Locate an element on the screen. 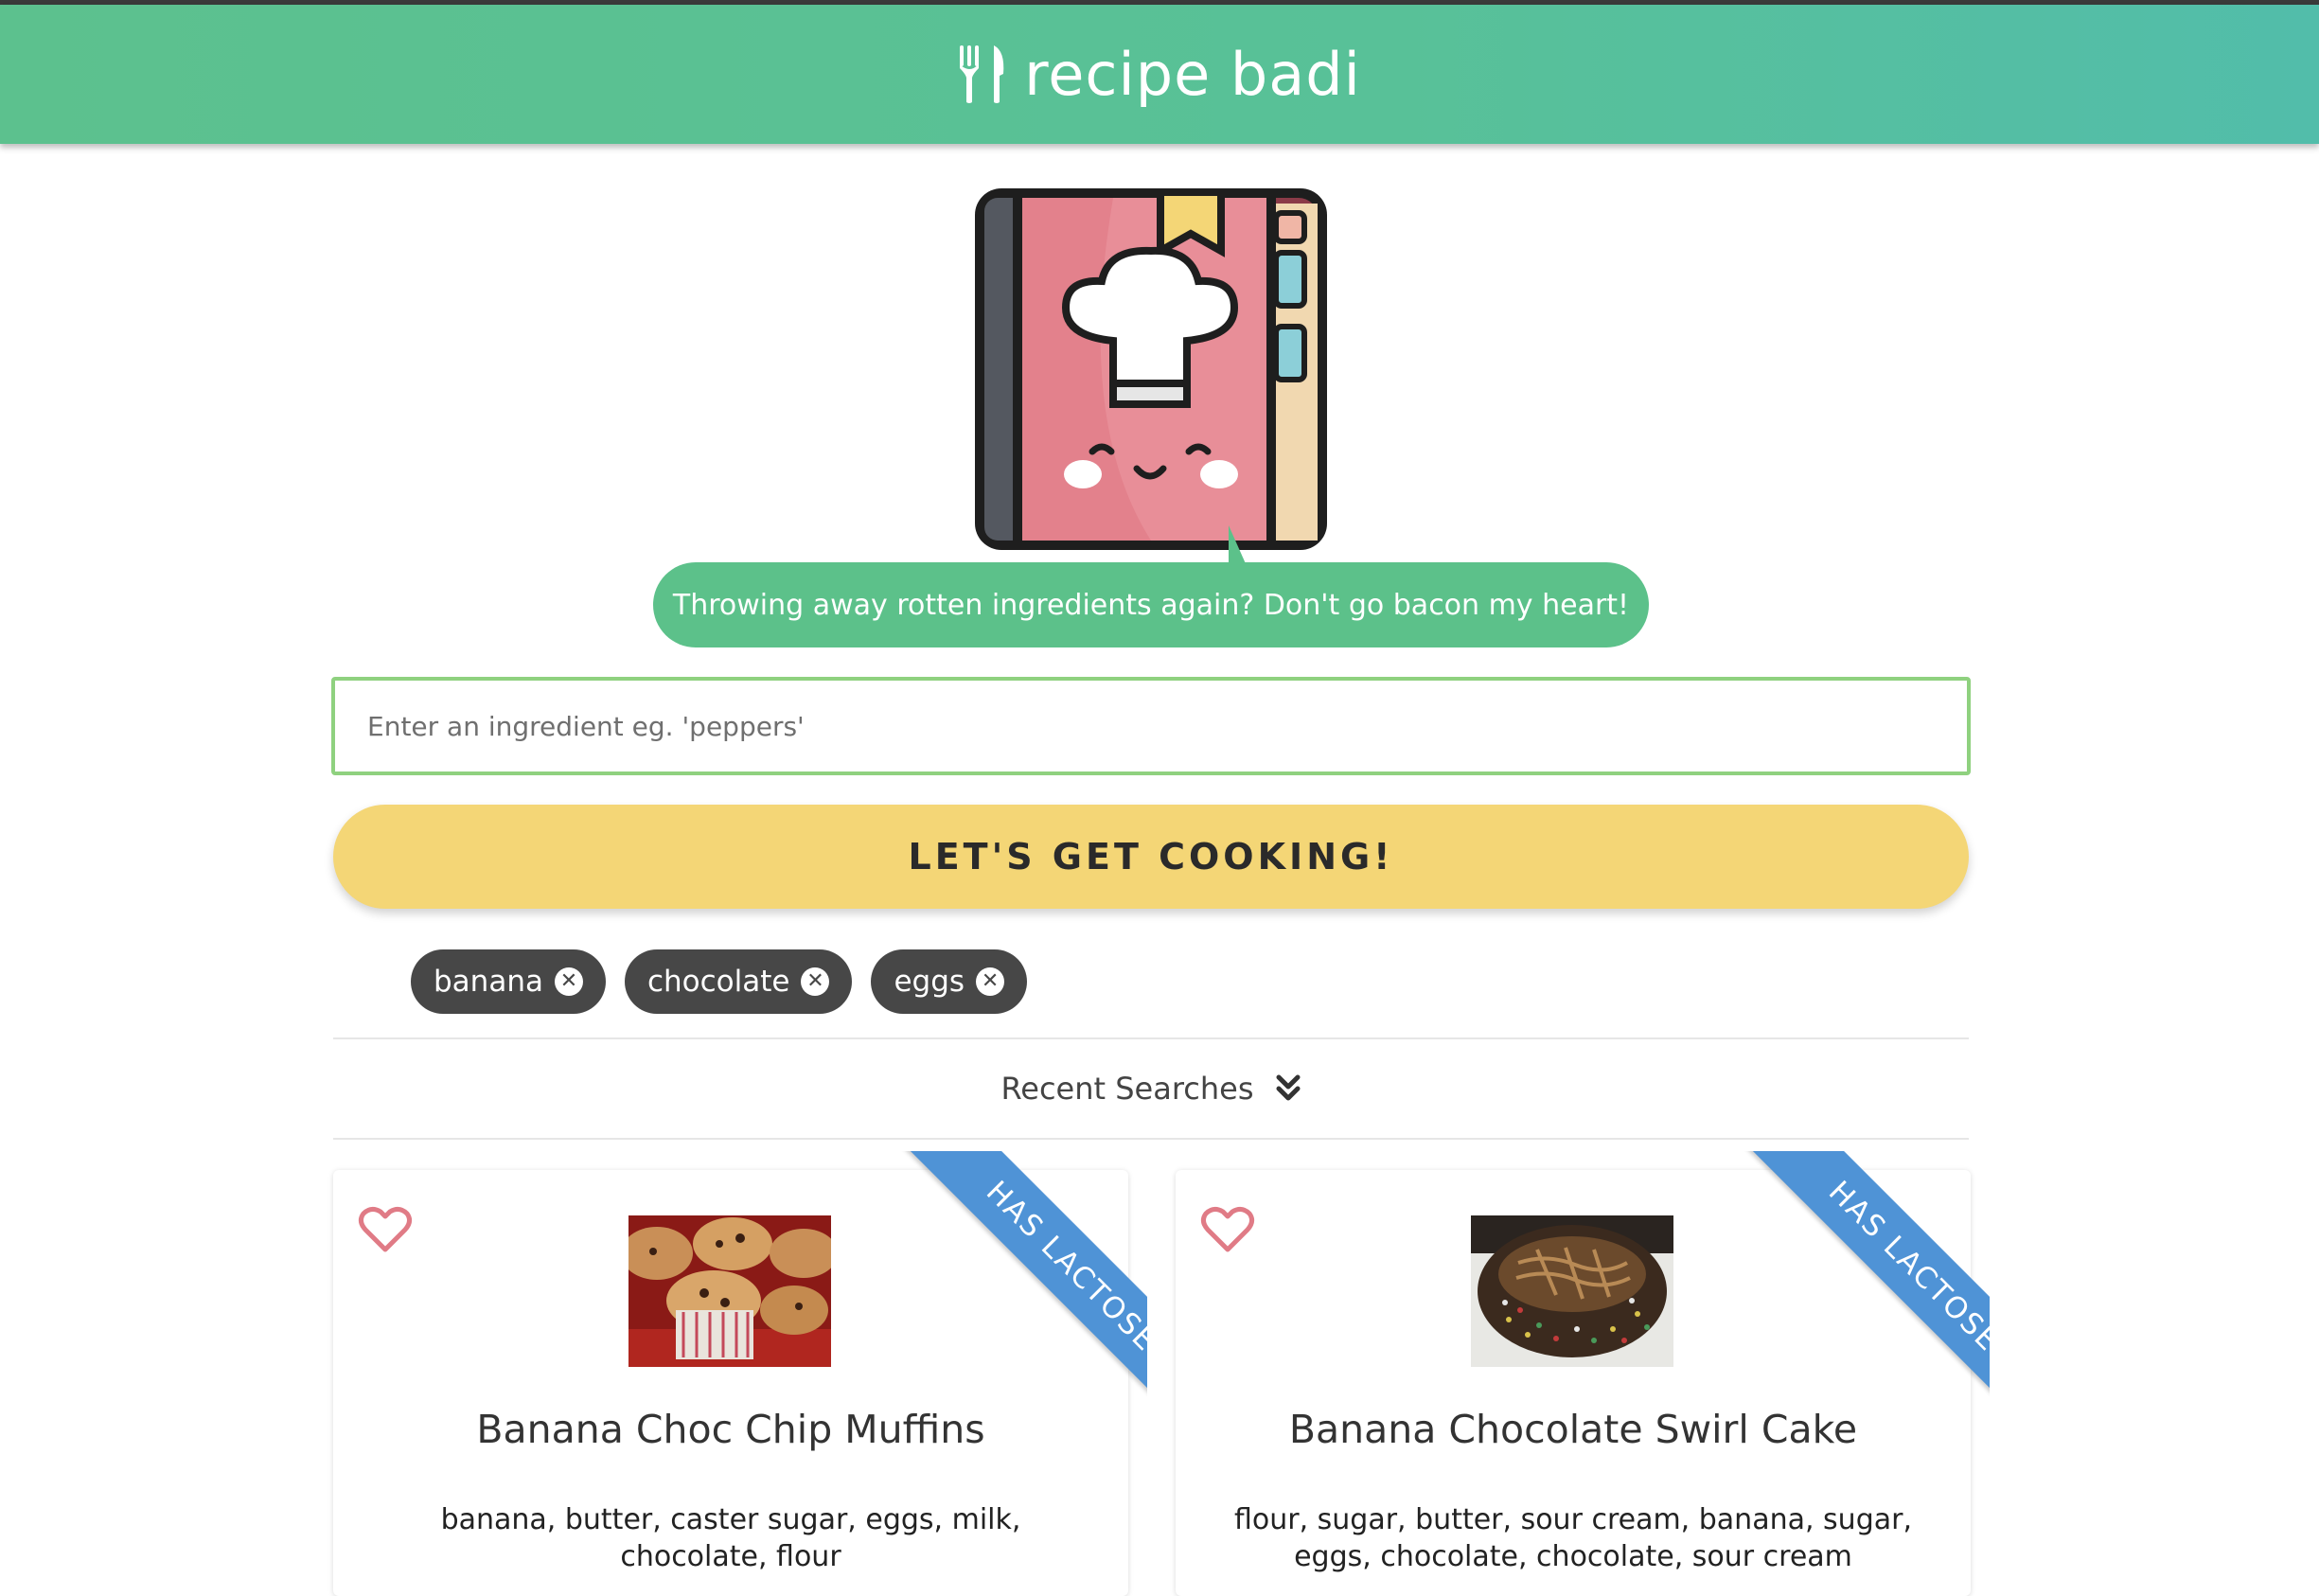 This screenshot has width=2319, height=1596. recent-searches-toggle: Recent Searches is located at coordinates (1151, 1088).